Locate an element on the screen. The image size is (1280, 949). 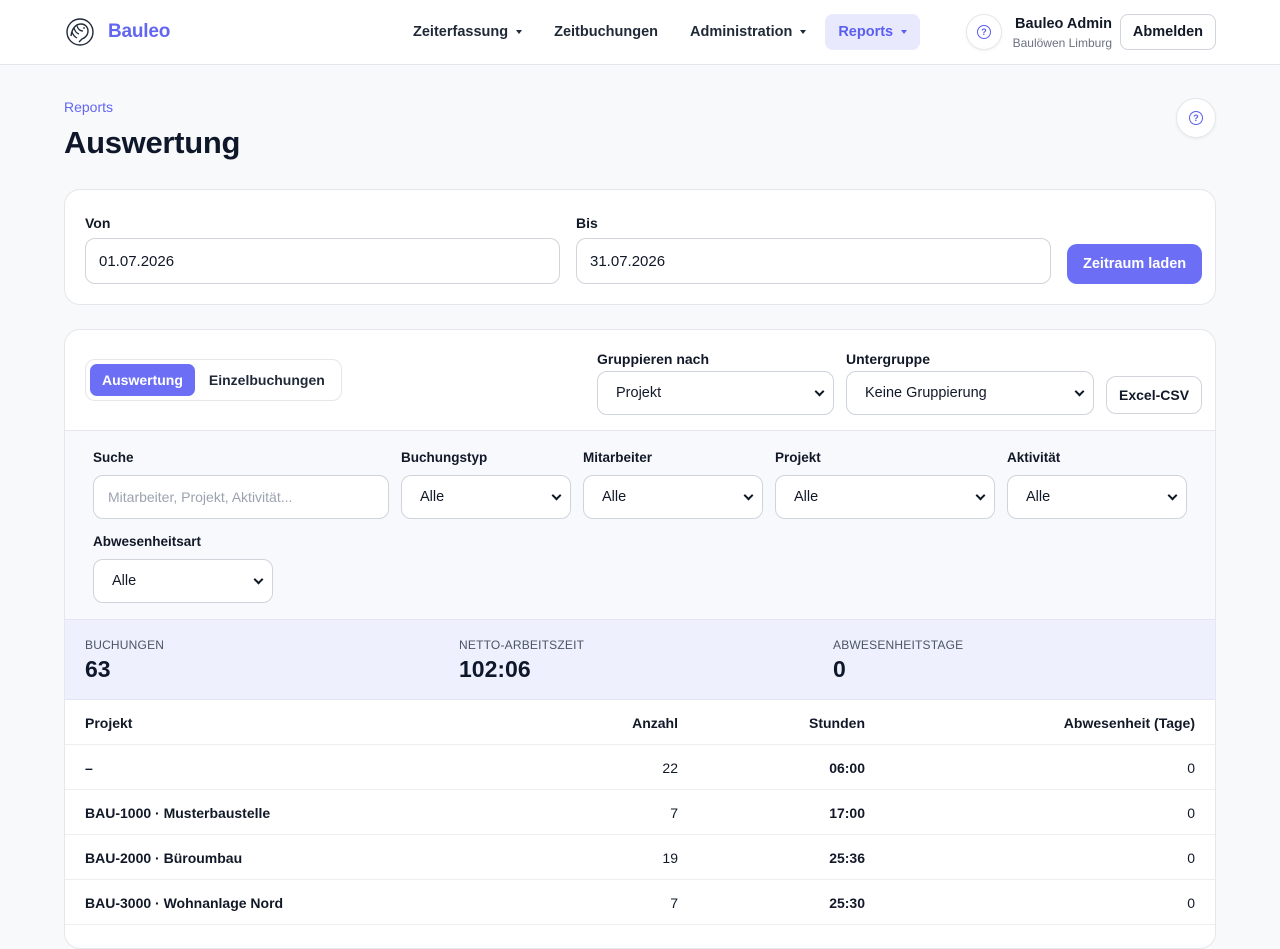
table-row: – 22 06:00 0 is located at coordinates (640, 767).